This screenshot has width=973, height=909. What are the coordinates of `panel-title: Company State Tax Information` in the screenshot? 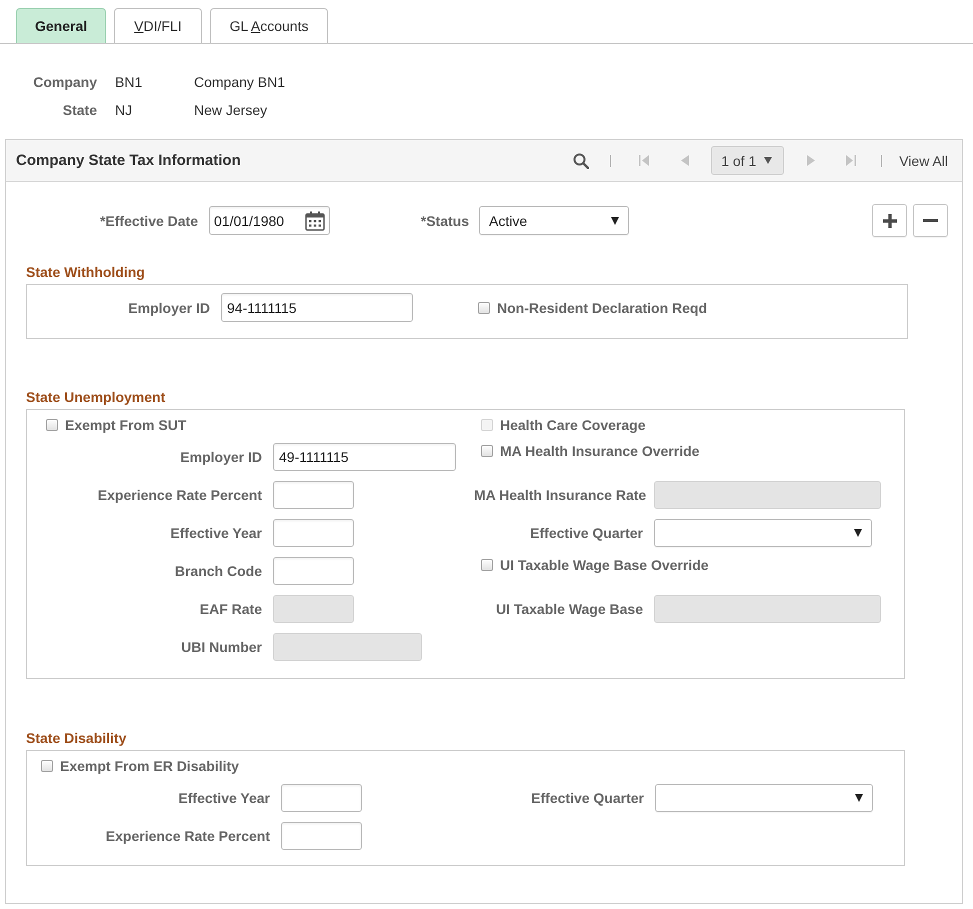 It's located at (128, 160).